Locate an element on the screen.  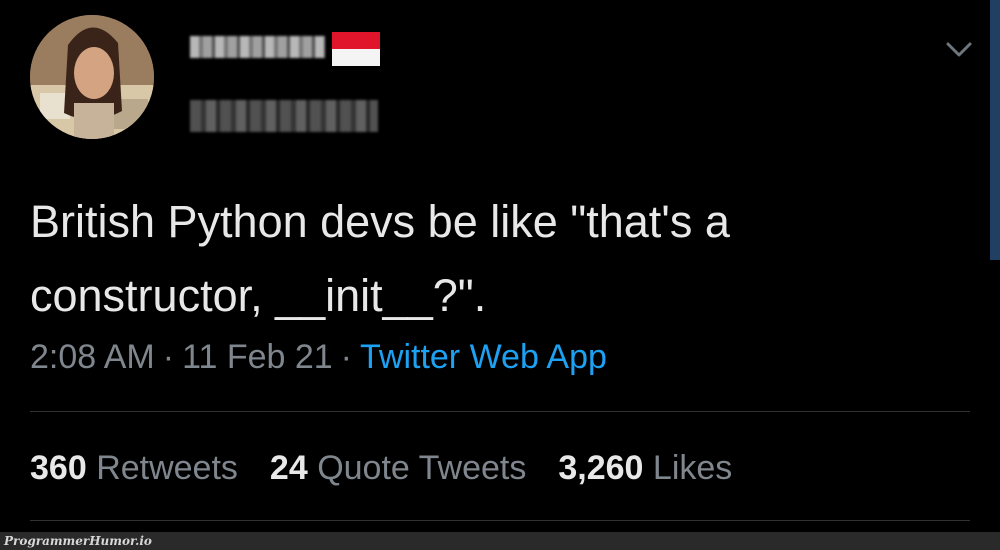
retweets-label: Retweets is located at coordinates (167, 468).